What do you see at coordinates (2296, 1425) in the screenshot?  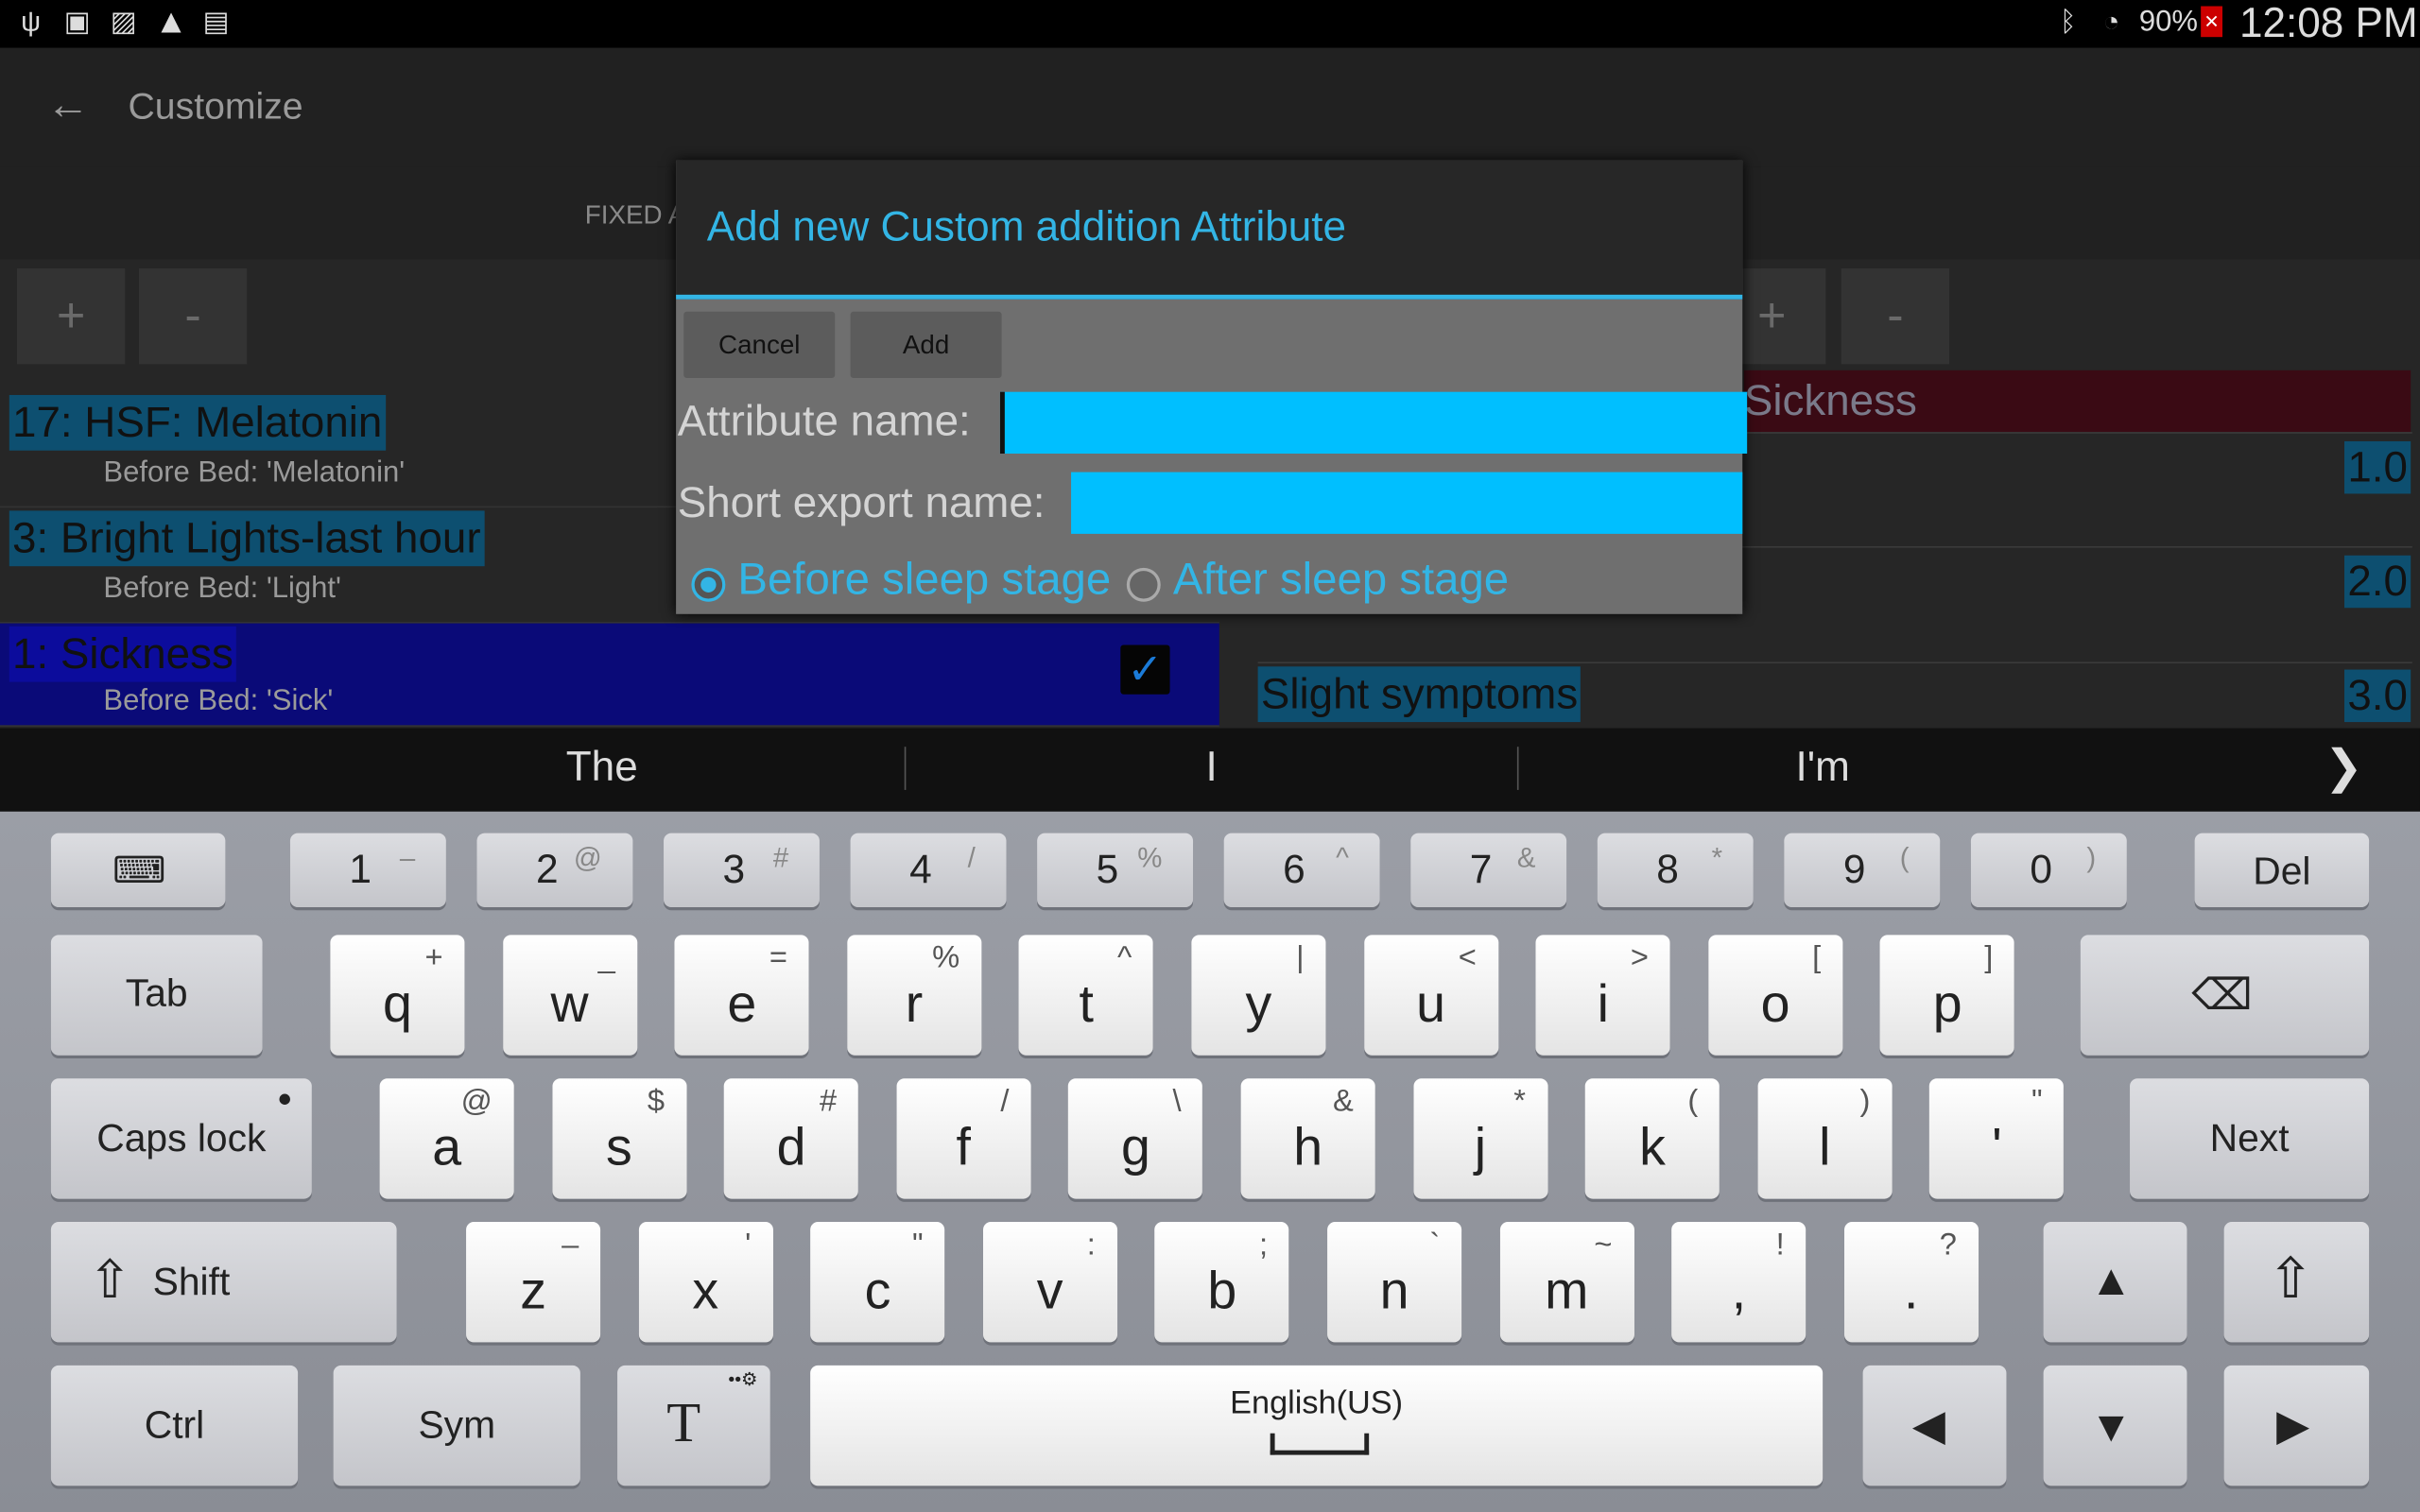 I see `cursor-right-key: ▶` at bounding box center [2296, 1425].